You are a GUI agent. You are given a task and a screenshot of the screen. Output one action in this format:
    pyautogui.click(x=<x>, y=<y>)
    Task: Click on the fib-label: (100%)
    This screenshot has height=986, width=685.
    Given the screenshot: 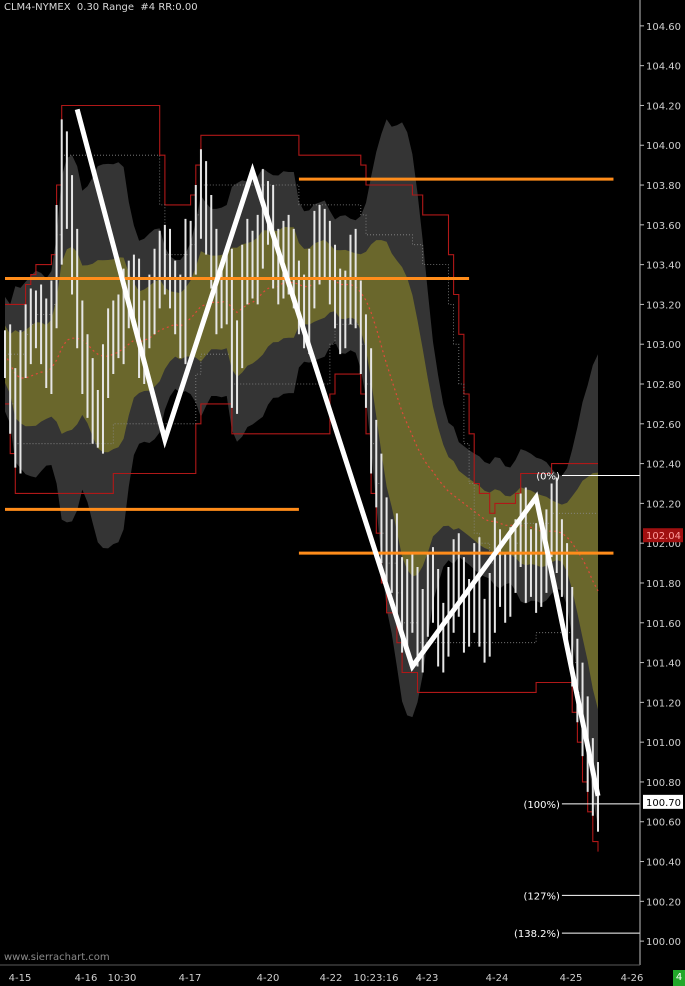 What is the action you would take?
    pyautogui.click(x=541, y=805)
    